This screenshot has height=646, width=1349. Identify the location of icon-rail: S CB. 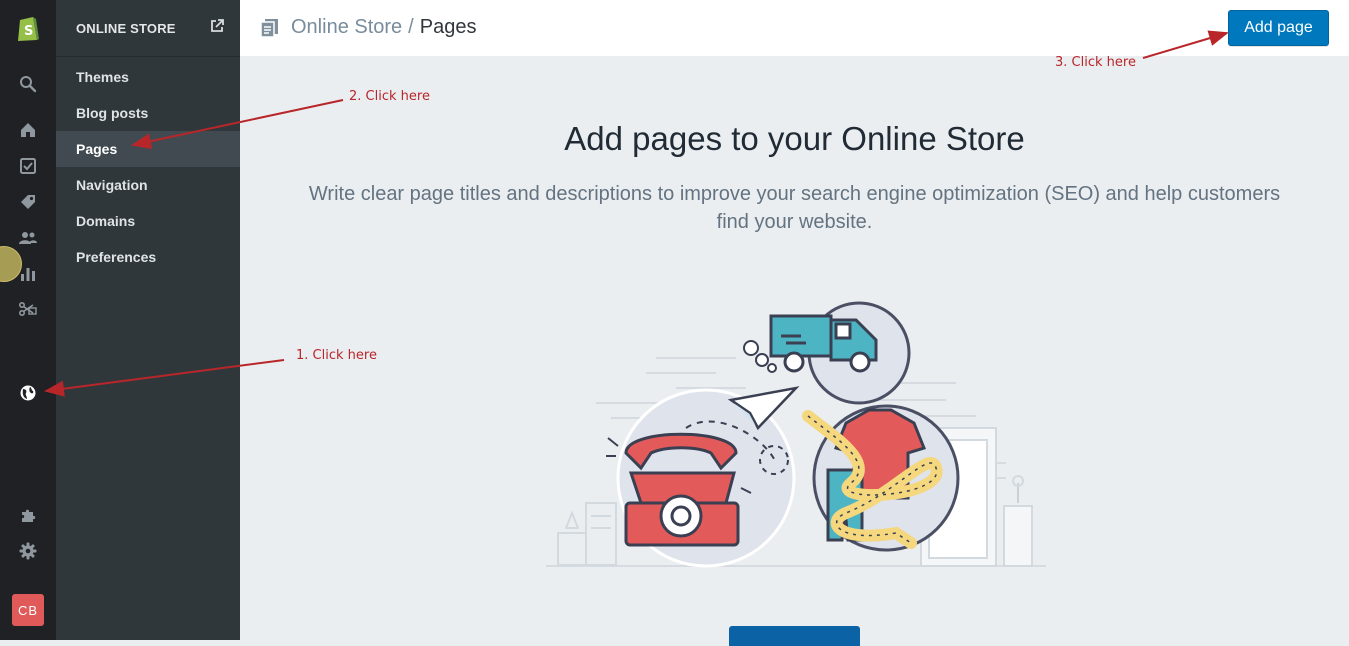
(28, 320).